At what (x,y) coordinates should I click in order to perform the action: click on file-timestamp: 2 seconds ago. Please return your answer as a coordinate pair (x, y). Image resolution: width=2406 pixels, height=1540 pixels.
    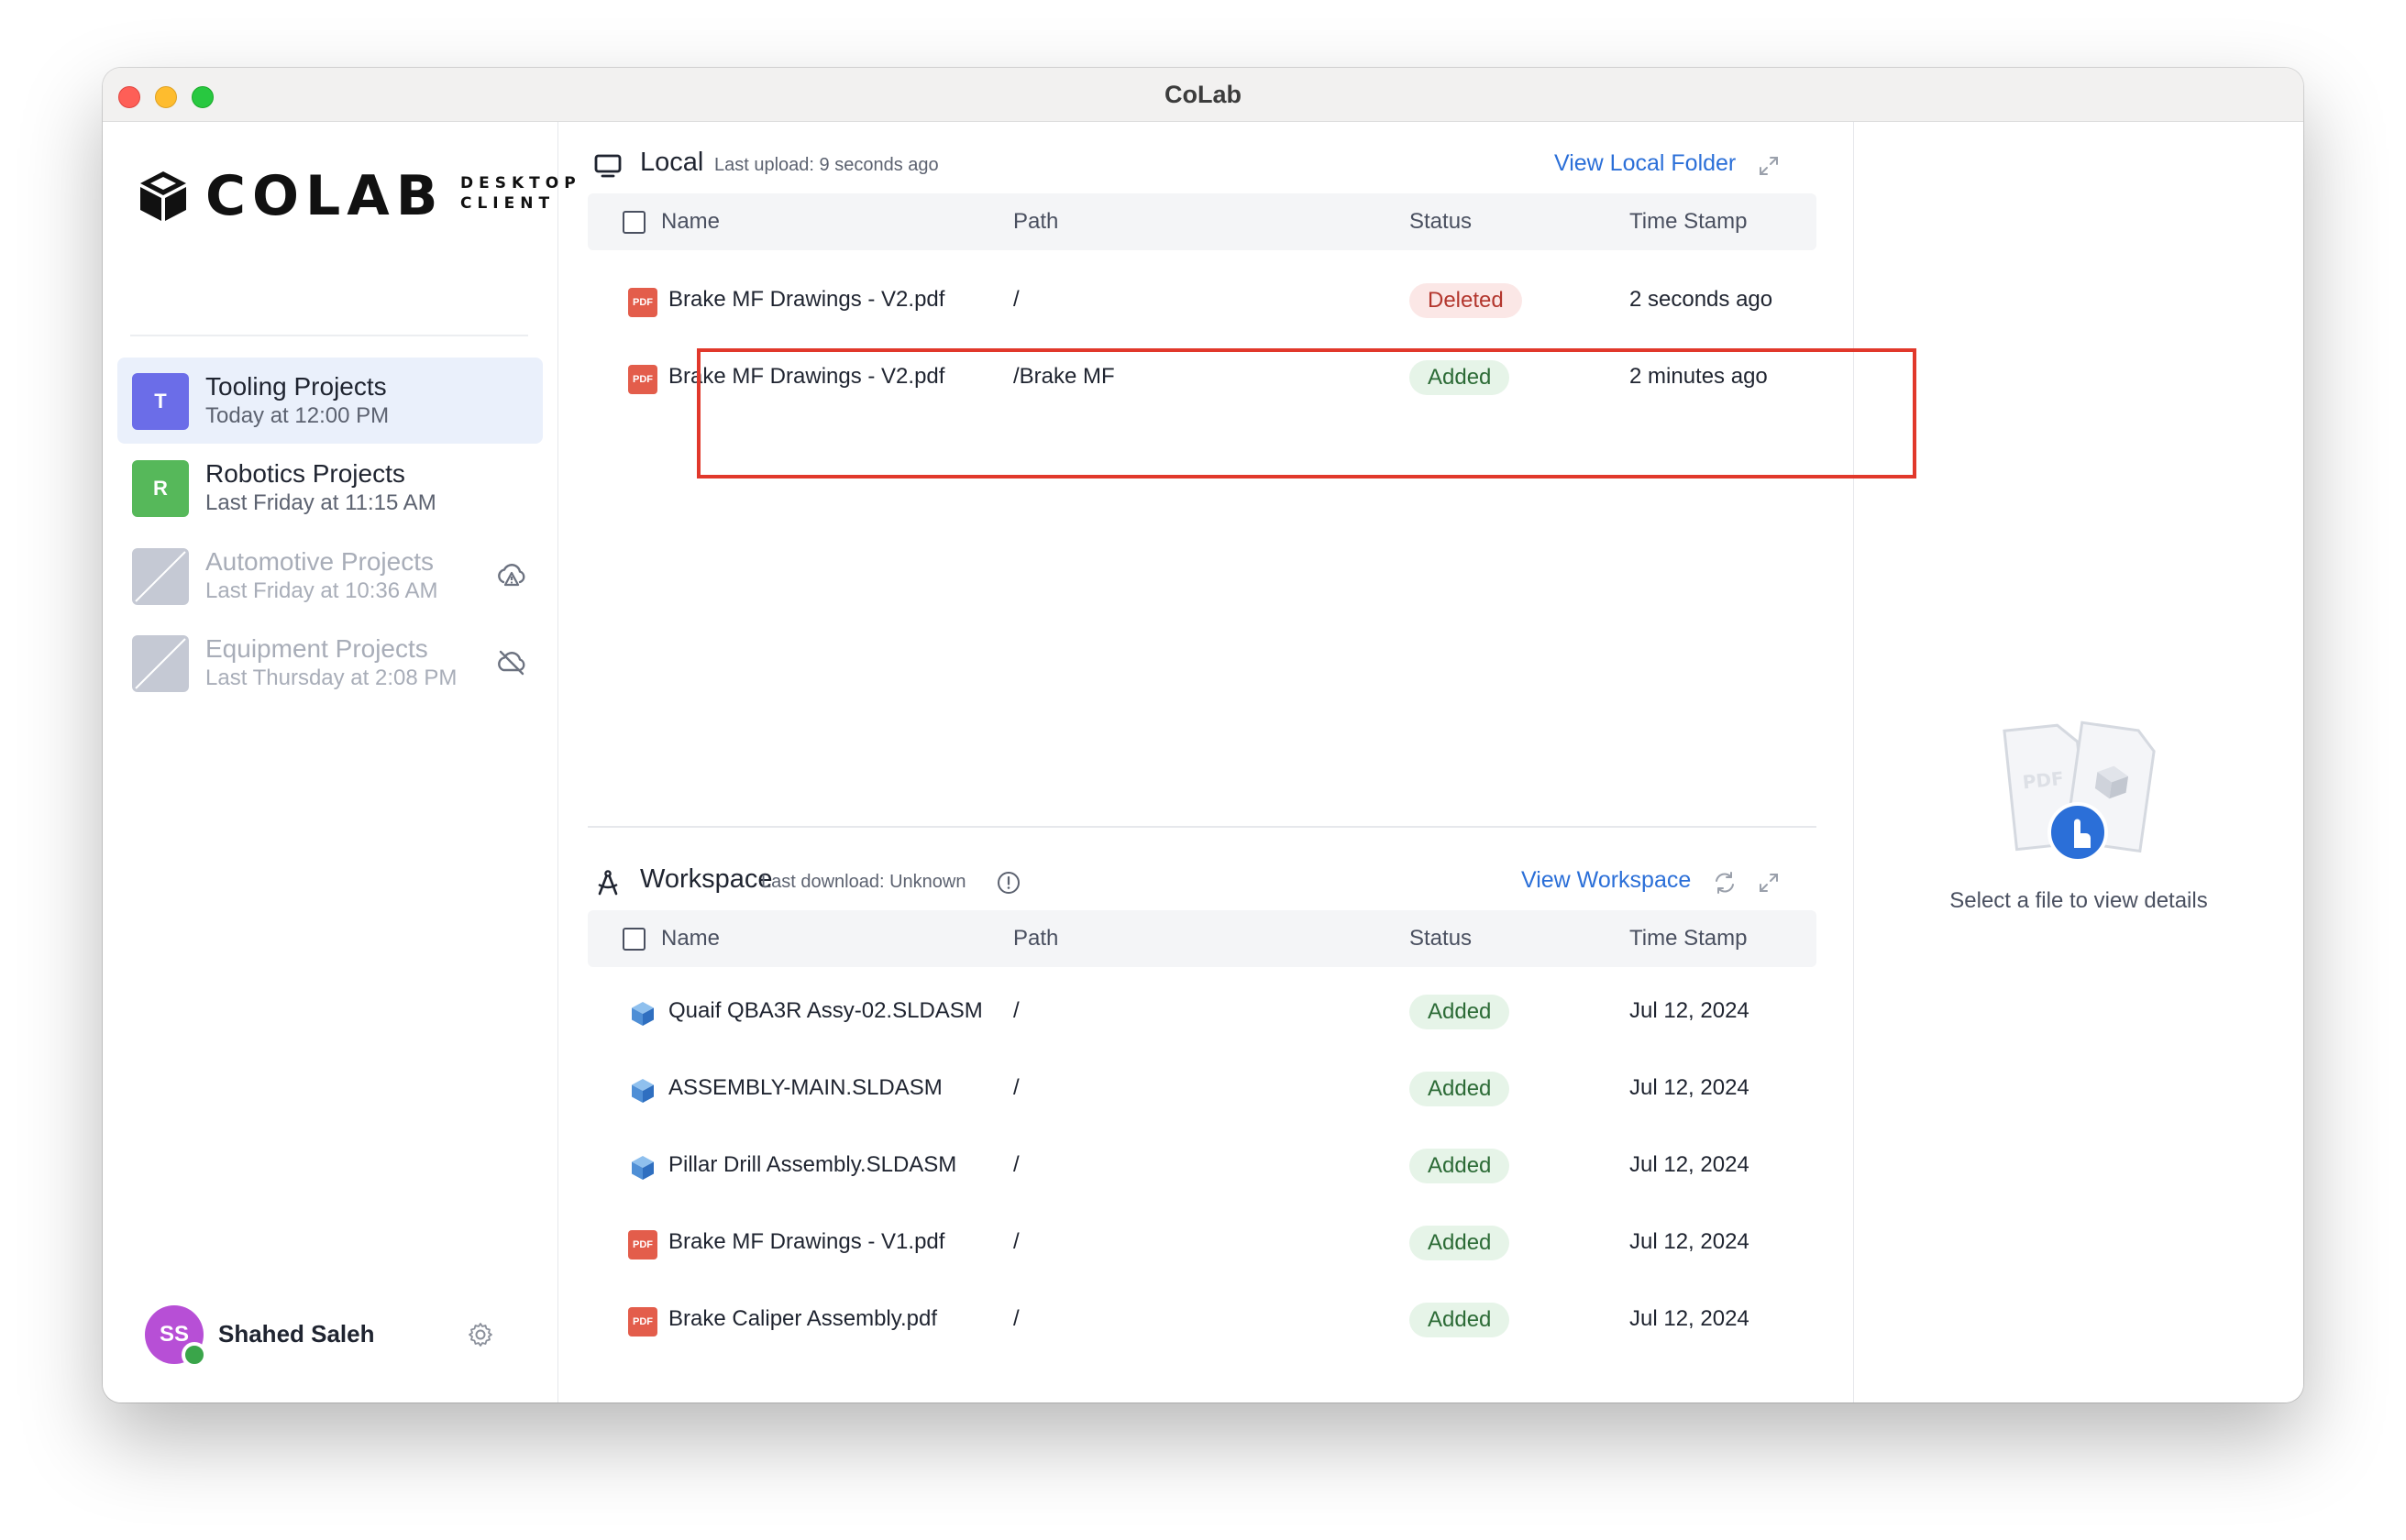
    Looking at the image, I should click on (1701, 299).